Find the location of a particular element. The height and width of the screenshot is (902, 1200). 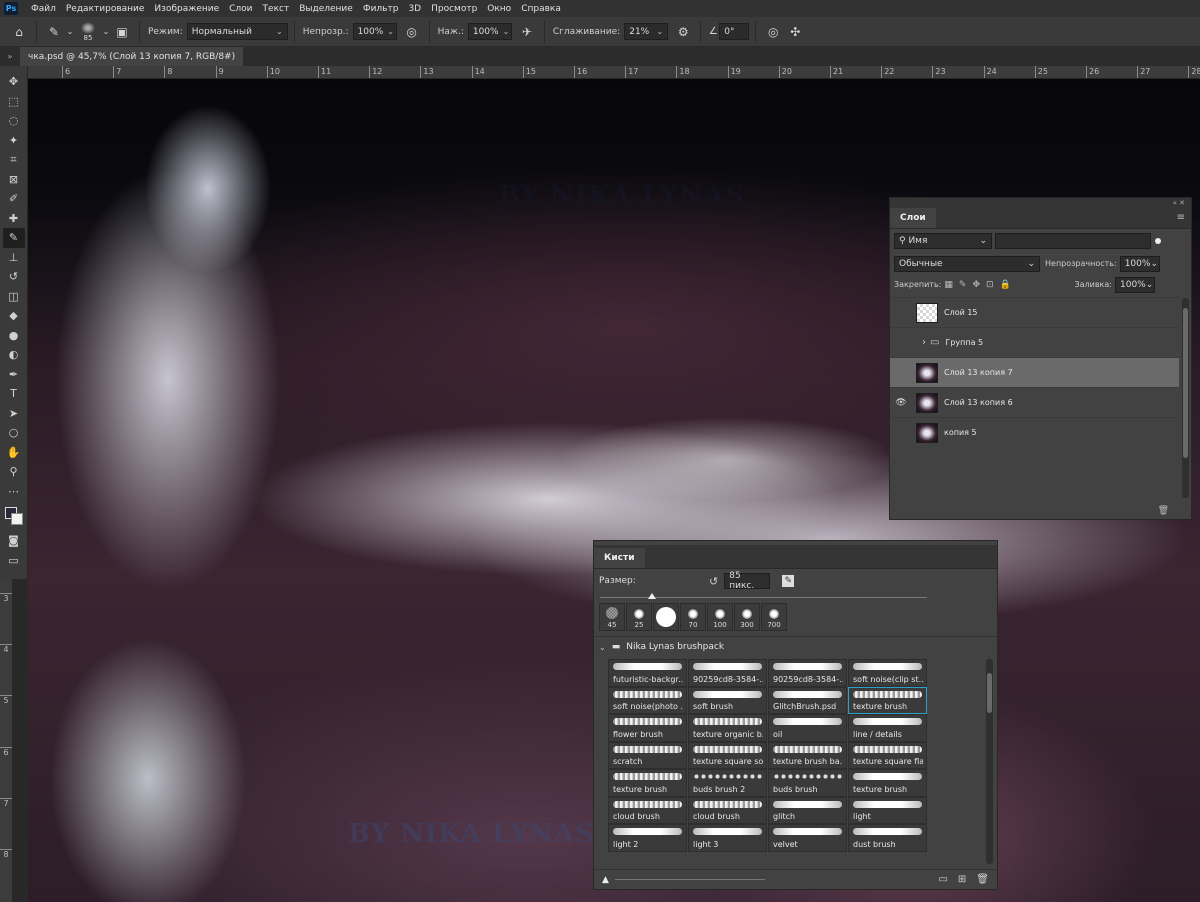

layer-row: › ▭ Группа 5 is located at coordinates (1034, 342).